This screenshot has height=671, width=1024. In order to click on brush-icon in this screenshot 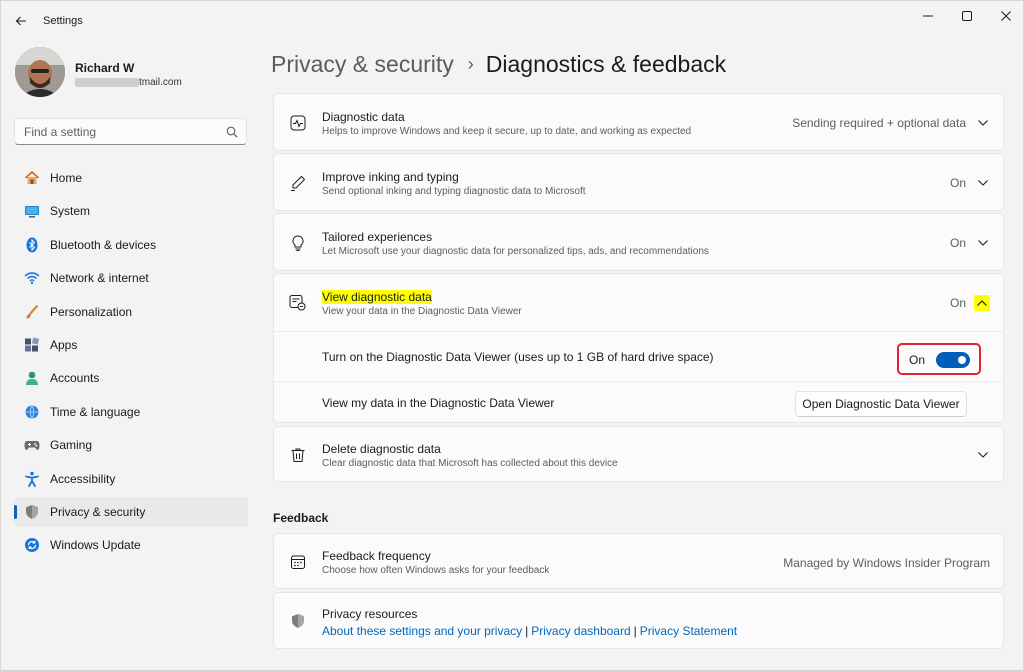, I will do `click(32, 312)`.